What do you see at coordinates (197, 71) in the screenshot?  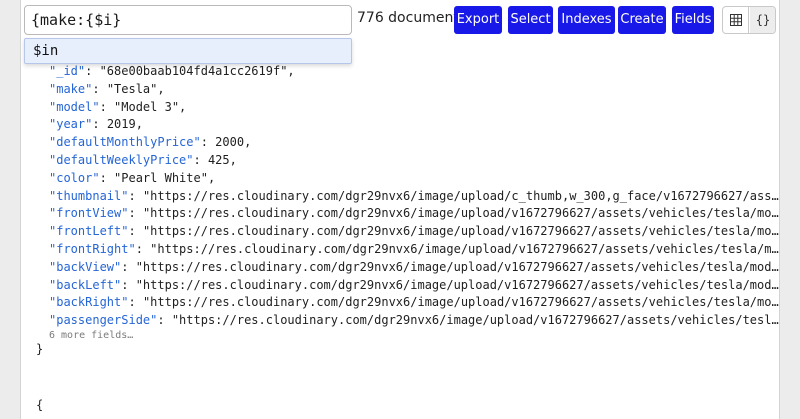 I see `field-value: "68e00baab104fd4a1cc2619f",` at bounding box center [197, 71].